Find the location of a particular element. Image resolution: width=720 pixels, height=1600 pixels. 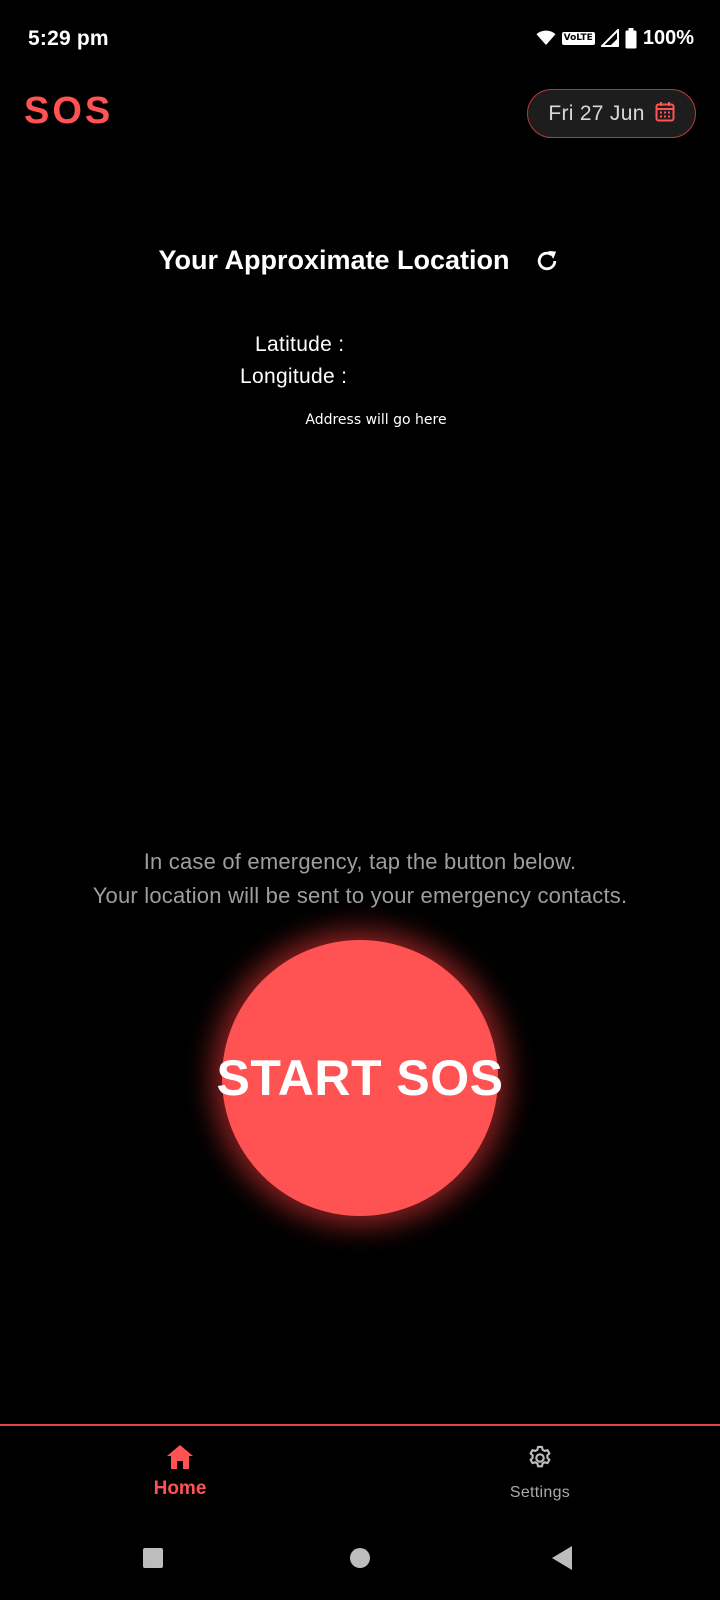

wifi-icon is located at coordinates (546, 38).